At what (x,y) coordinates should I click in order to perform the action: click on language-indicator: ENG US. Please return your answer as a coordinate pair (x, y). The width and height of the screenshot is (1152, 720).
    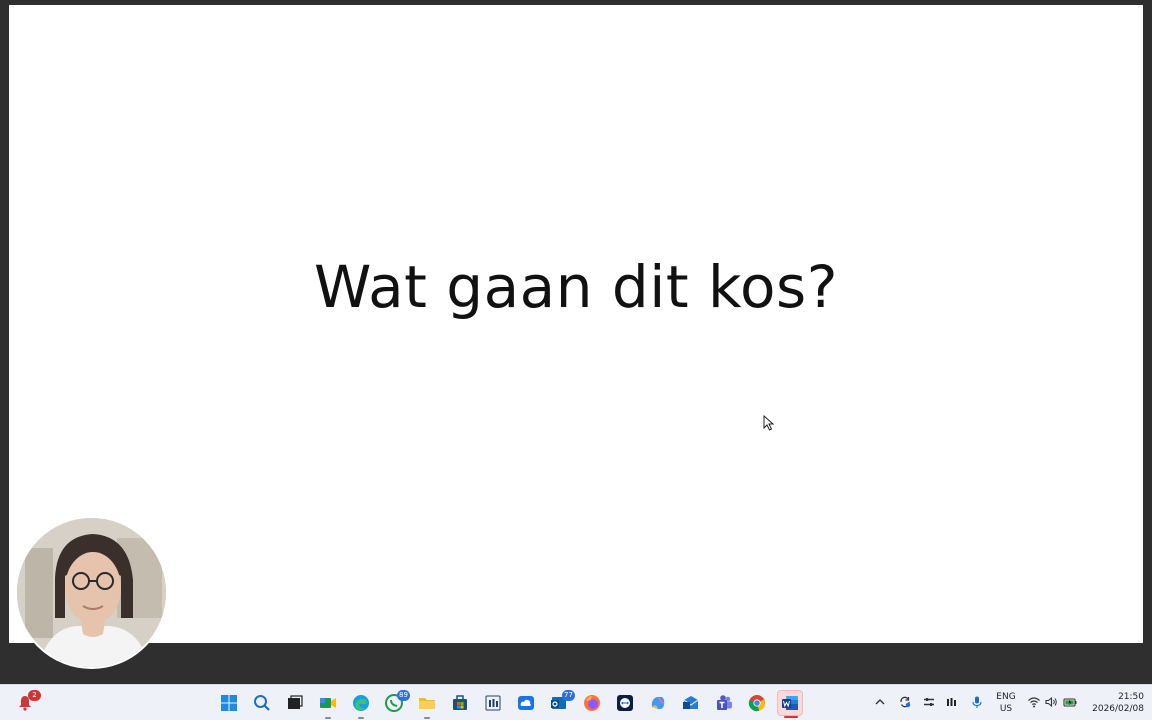
    Looking at the image, I should click on (1006, 703).